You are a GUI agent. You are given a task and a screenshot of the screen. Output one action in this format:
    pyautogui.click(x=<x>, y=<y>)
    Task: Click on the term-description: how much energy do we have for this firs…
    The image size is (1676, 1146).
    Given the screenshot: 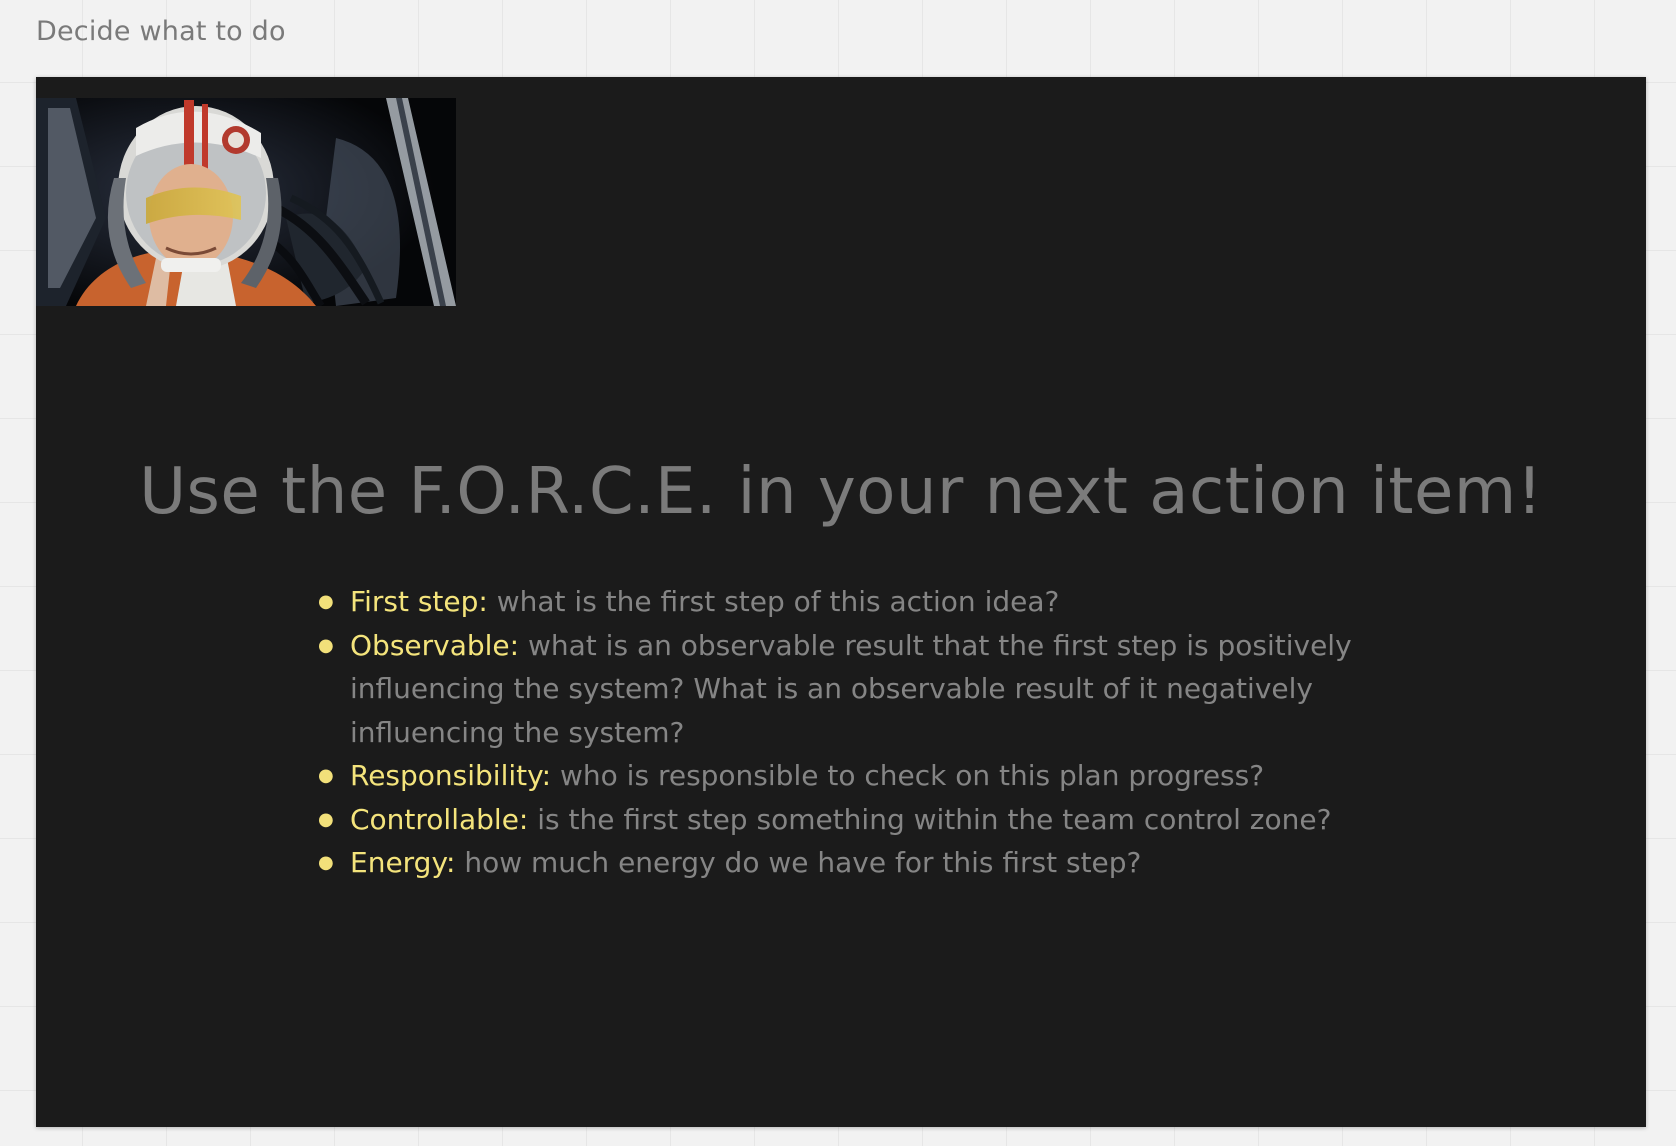 What is the action you would take?
    pyautogui.click(x=798, y=862)
    